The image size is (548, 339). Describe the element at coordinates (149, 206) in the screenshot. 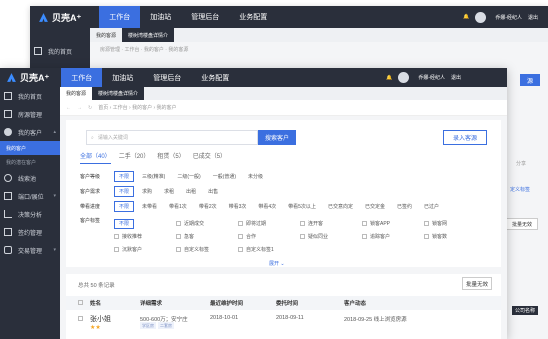

I see `progress-opt: 未带看` at that location.